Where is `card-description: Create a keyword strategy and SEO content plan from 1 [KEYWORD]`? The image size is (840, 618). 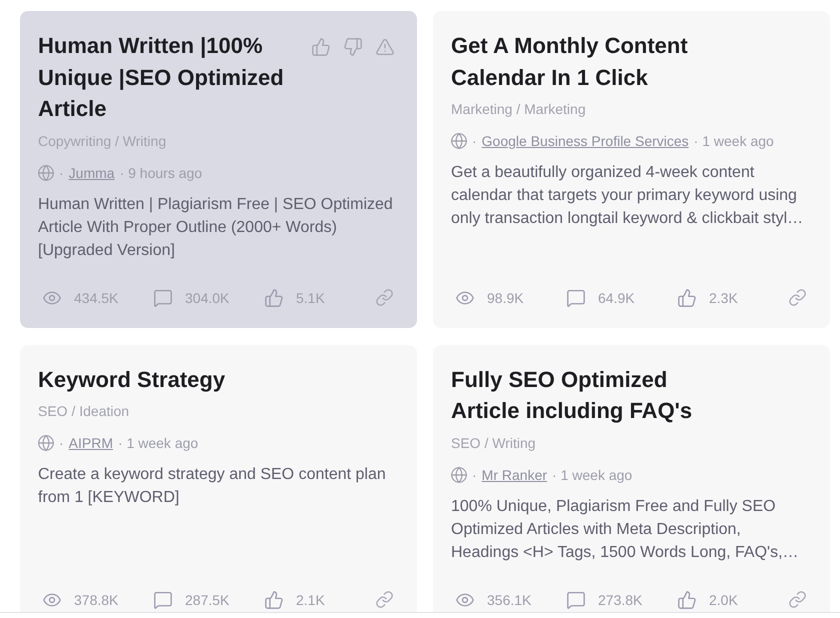 card-description: Create a keyword strategy and SEO content plan from 1 [KEYWORD] is located at coordinates (212, 486).